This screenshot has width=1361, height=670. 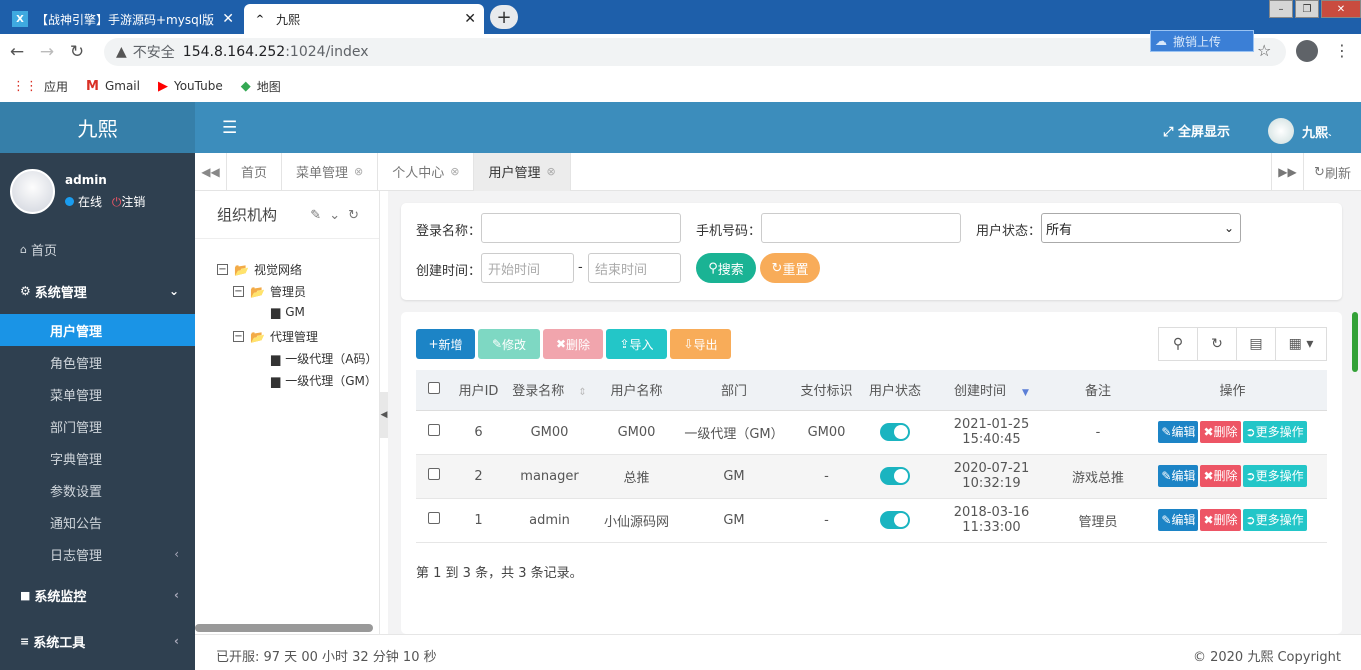 What do you see at coordinates (97, 641) in the screenshot?
I see `sidebar-item-tools: ≡ 系统工具 ‹` at bounding box center [97, 641].